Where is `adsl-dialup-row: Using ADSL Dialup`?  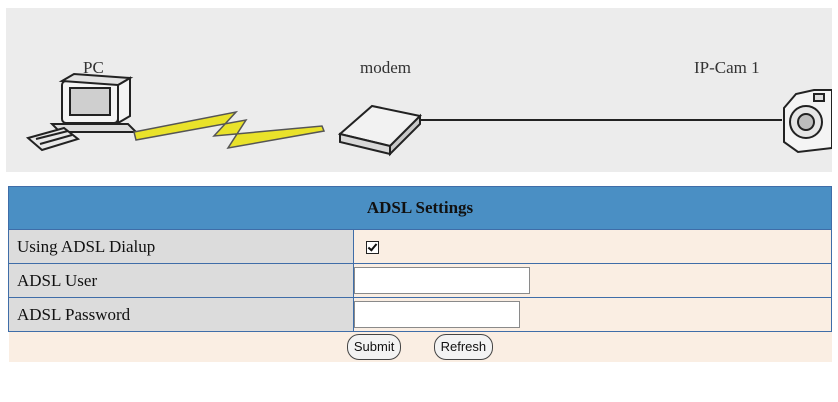
adsl-dialup-row: Using ADSL Dialup is located at coordinates (420, 246).